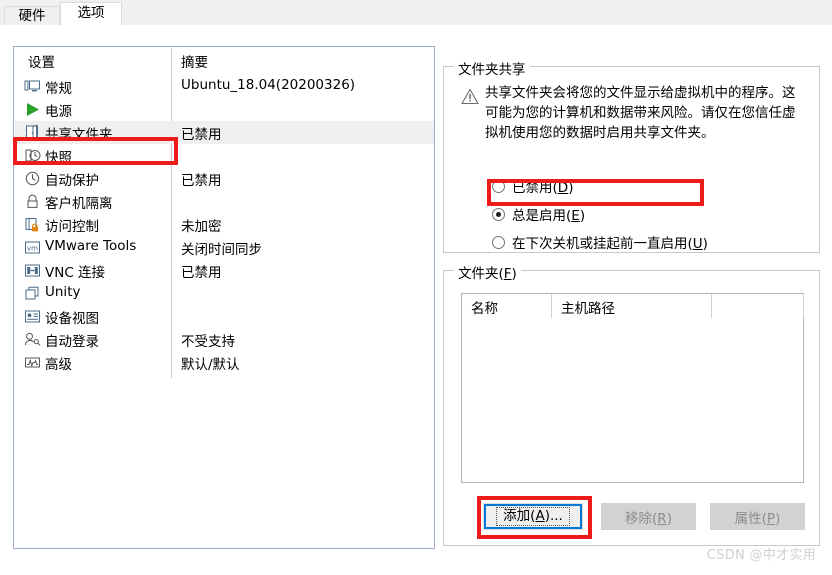 The height and width of the screenshot is (575, 832). What do you see at coordinates (32, 270) in the screenshot?
I see `vnc-connection-icon` at bounding box center [32, 270].